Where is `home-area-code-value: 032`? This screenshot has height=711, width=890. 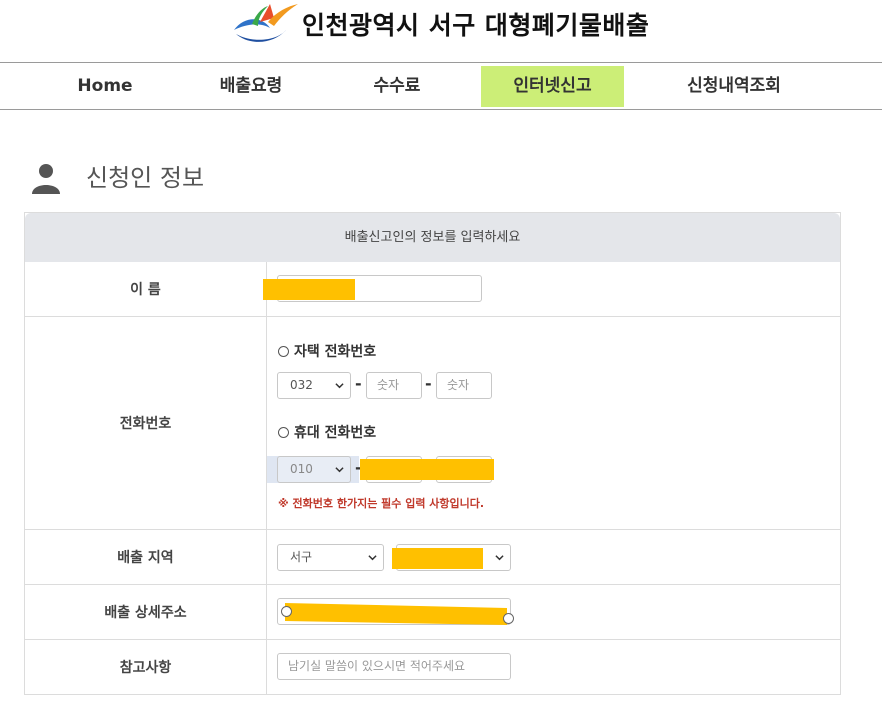
home-area-code-value: 032 is located at coordinates (301, 385).